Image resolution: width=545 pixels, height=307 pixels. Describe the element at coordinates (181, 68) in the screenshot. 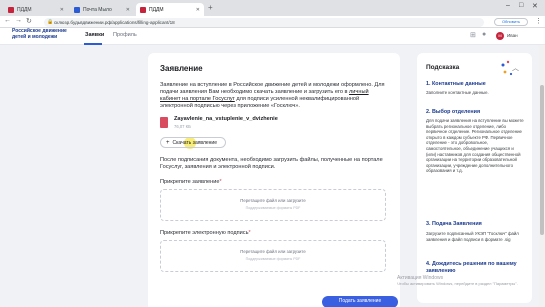

I see `page-title: Заявление` at that location.